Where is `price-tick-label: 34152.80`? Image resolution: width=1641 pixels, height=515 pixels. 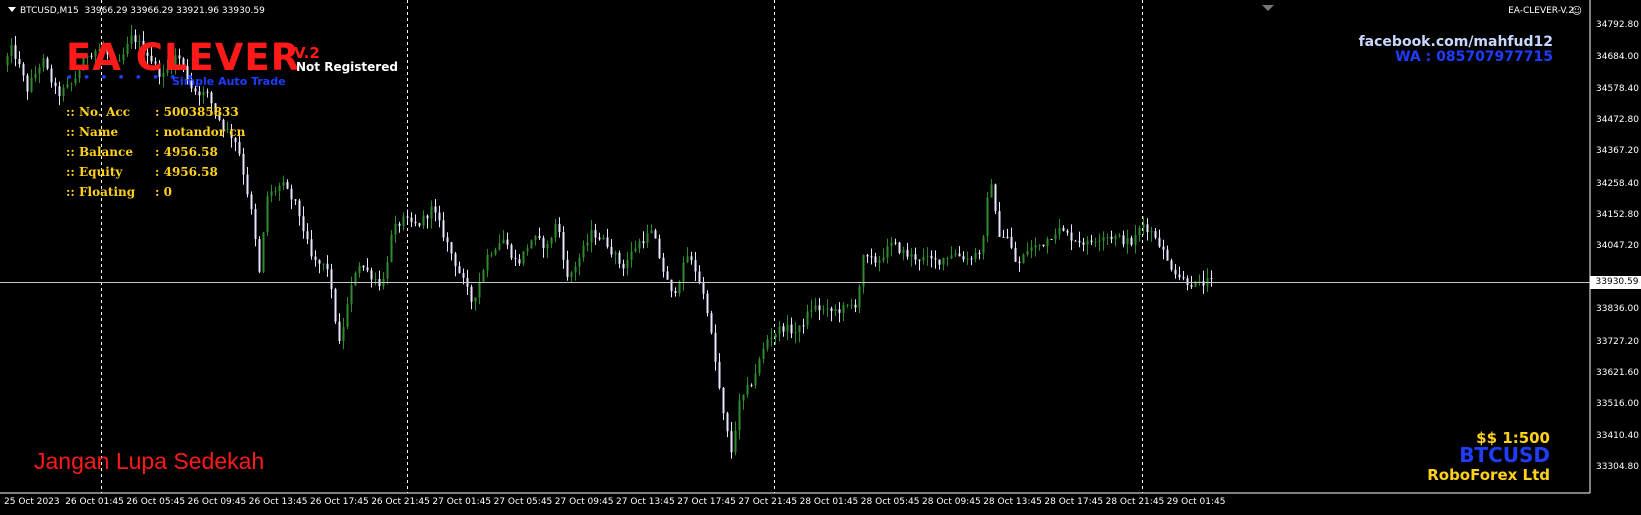 price-tick-label: 34152.80 is located at coordinates (1617, 215).